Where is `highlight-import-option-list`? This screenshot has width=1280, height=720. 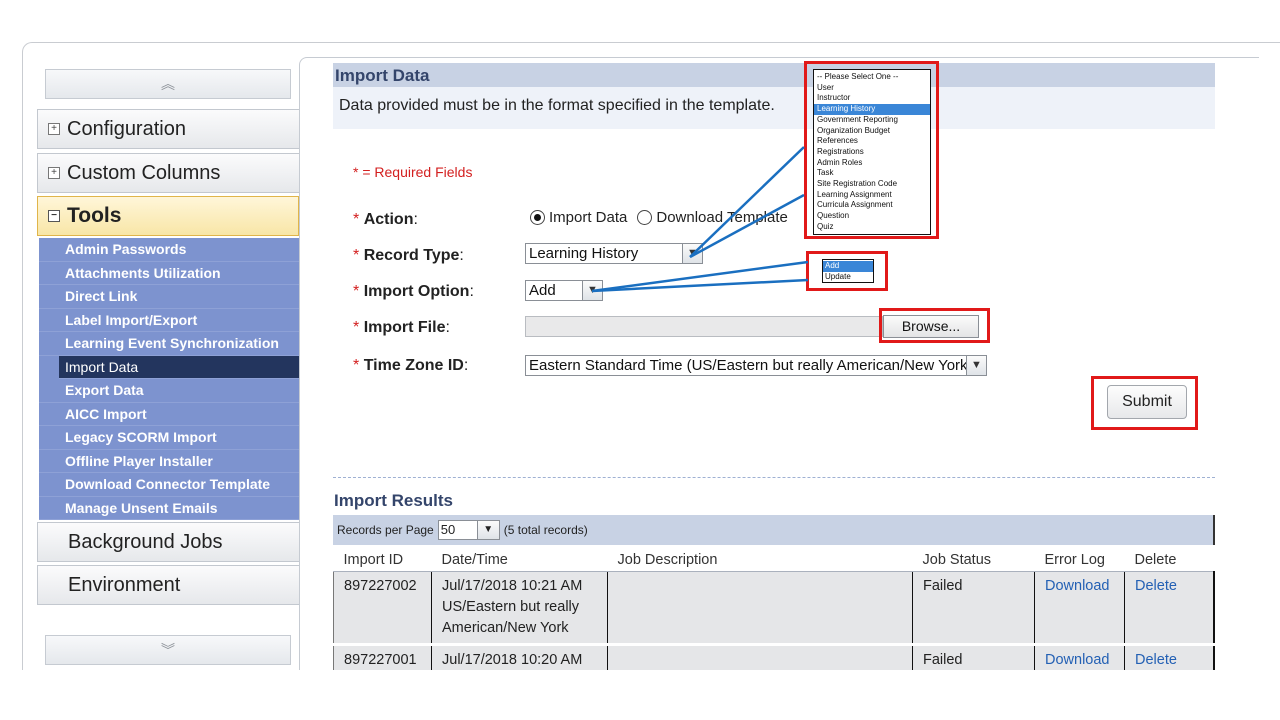 highlight-import-option-list is located at coordinates (847, 271).